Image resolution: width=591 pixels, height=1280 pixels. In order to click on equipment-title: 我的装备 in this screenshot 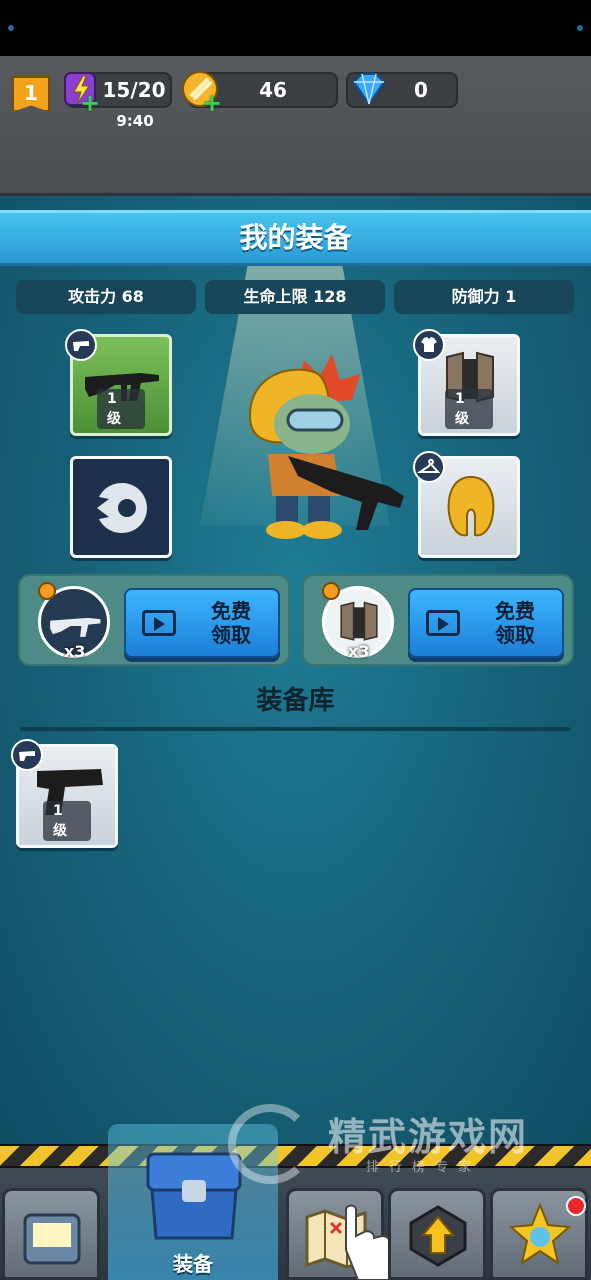, I will do `click(295, 238)`.